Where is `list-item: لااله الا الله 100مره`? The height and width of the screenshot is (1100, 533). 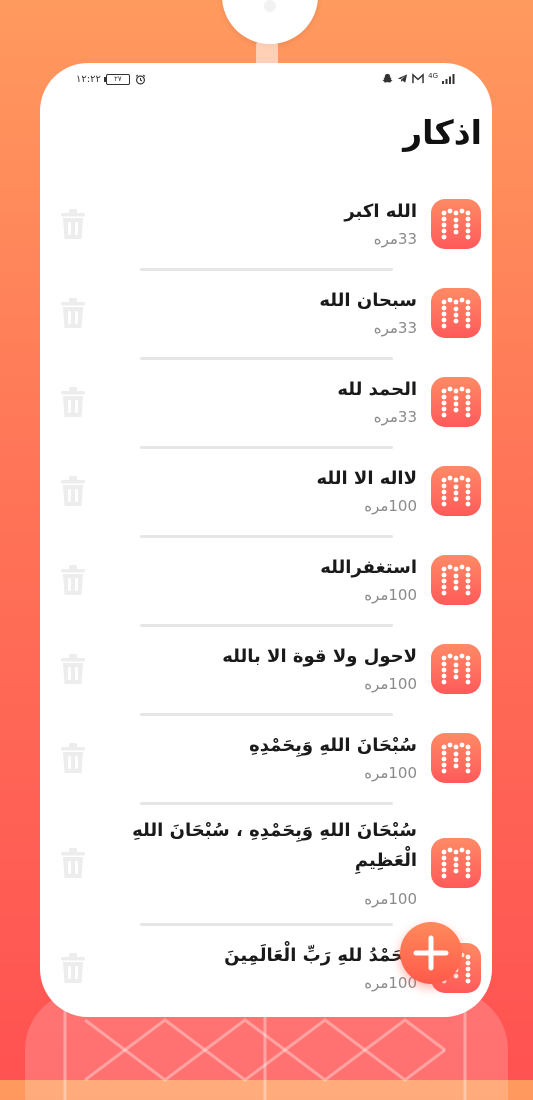 list-item: لااله الا الله 100مره is located at coordinates (266, 494).